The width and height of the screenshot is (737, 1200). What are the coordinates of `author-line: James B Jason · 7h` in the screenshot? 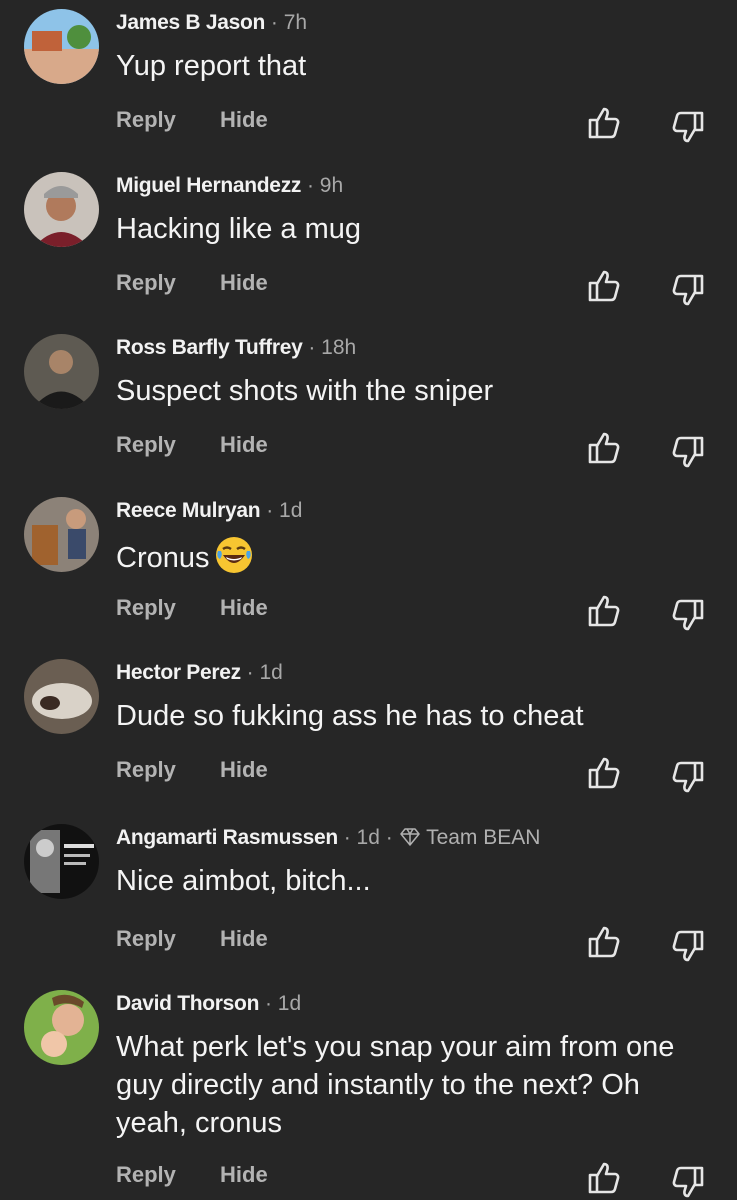 It's located at (211, 23).